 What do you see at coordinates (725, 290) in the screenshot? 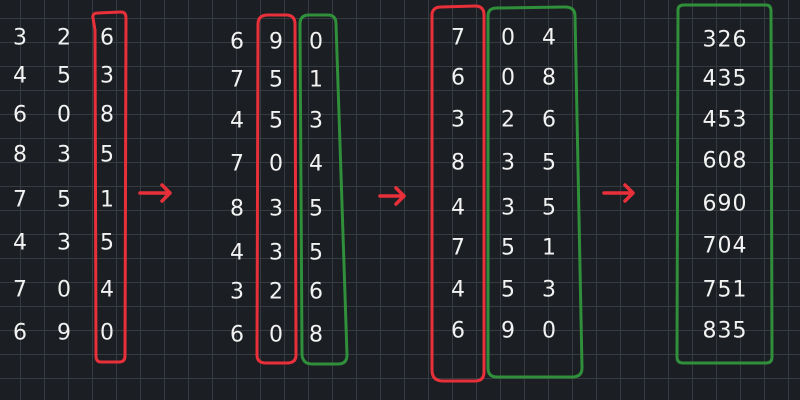
I see `sorted-number: 751` at bounding box center [725, 290].